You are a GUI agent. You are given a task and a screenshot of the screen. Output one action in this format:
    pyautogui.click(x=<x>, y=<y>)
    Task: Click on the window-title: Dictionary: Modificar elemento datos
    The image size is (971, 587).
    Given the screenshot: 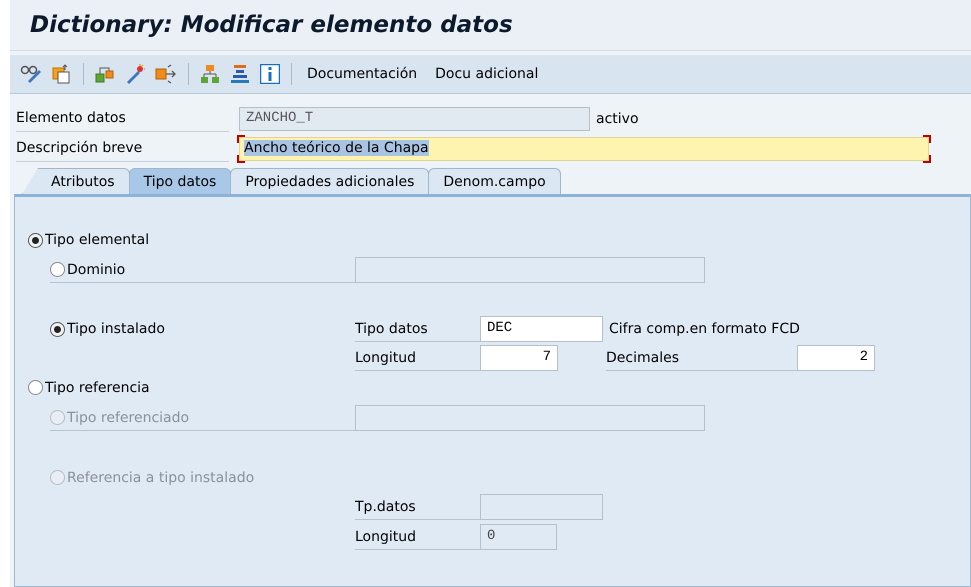 What is the action you would take?
    pyautogui.click(x=271, y=25)
    